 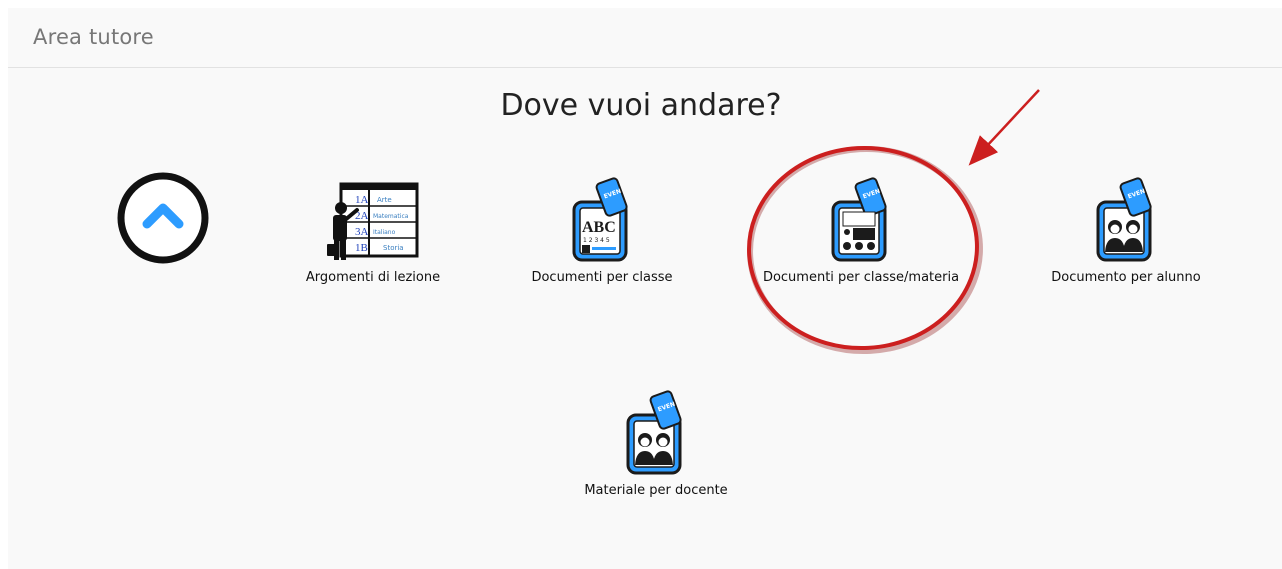 I want to click on svg-text: 1B, so click(x=361, y=248).